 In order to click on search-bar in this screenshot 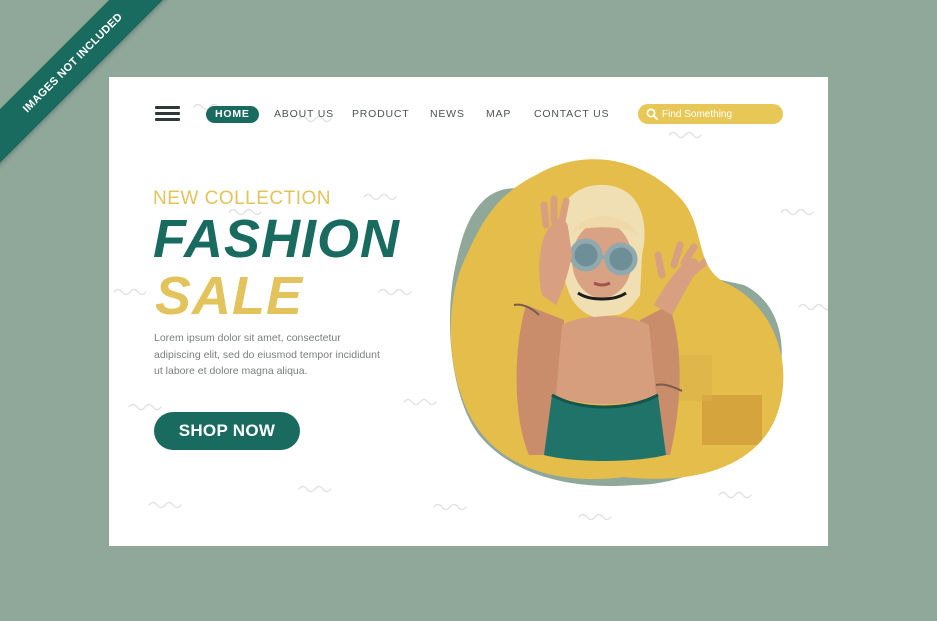, I will do `click(710, 114)`.